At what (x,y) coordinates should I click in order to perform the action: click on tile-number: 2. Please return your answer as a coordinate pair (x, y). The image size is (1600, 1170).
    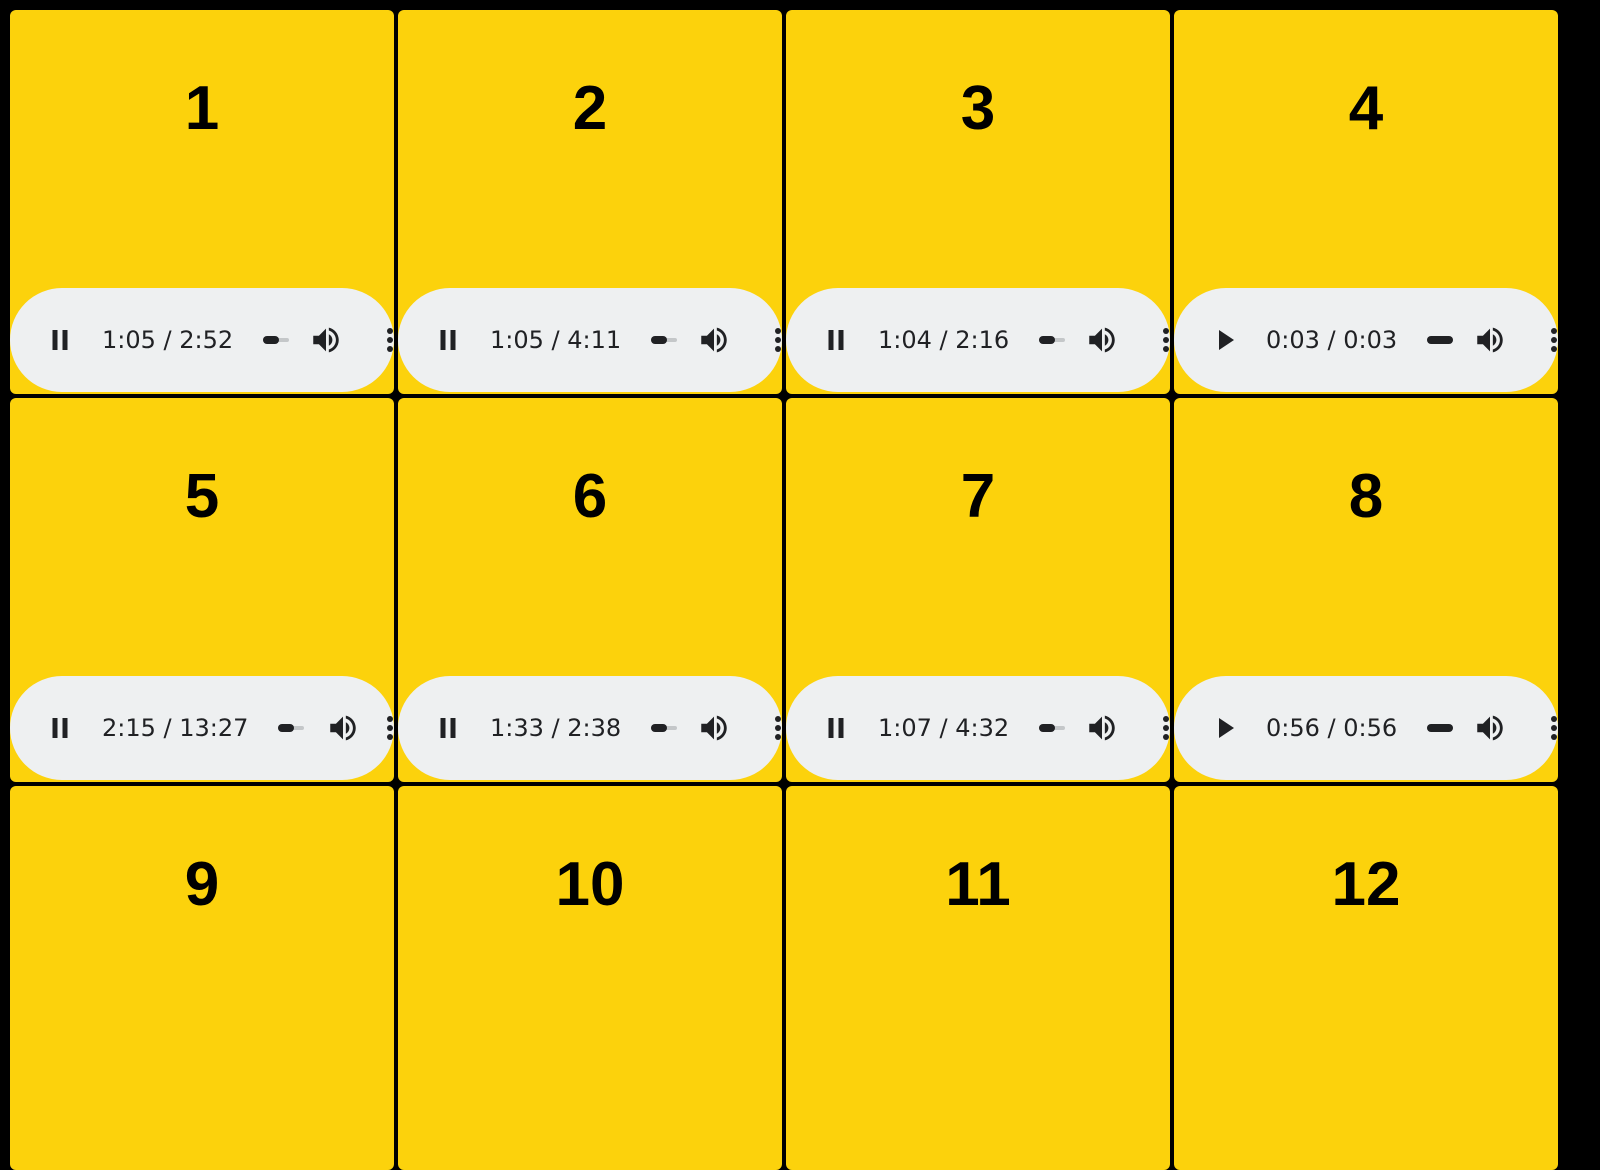
    Looking at the image, I should click on (590, 108).